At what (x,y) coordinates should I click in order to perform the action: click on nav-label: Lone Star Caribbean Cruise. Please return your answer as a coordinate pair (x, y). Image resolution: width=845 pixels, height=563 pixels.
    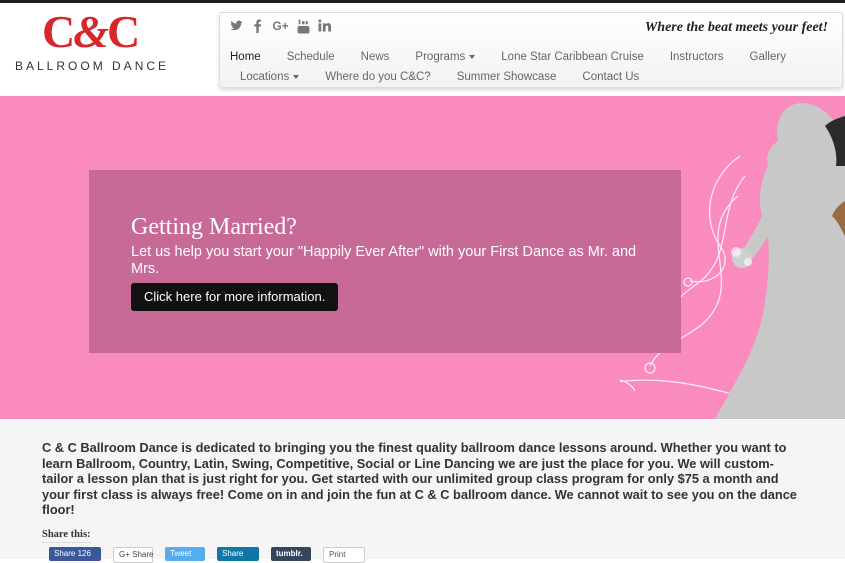
    Looking at the image, I should click on (572, 57).